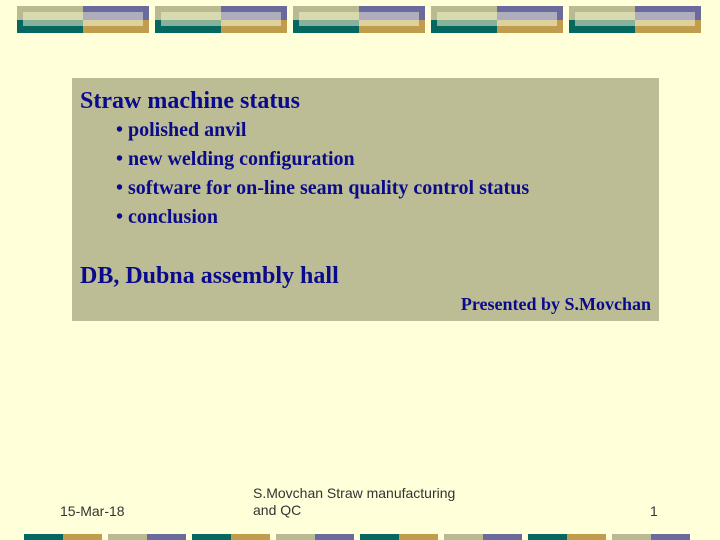  I want to click on footer-title-line1: S.Movchan Straw manufacturing, so click(354, 493).